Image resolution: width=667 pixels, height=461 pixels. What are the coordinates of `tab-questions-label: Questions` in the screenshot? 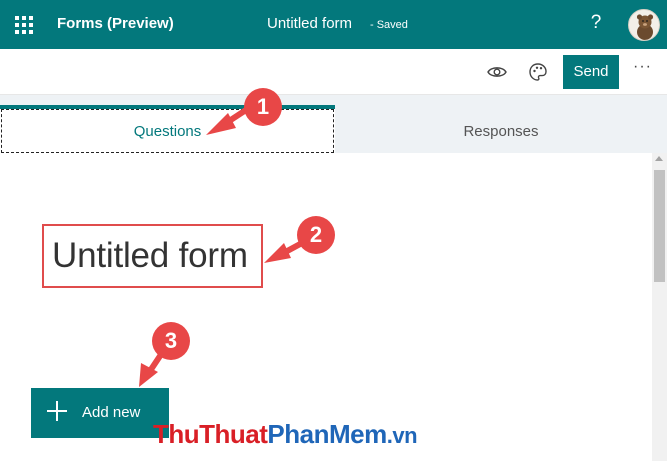 It's located at (167, 131).